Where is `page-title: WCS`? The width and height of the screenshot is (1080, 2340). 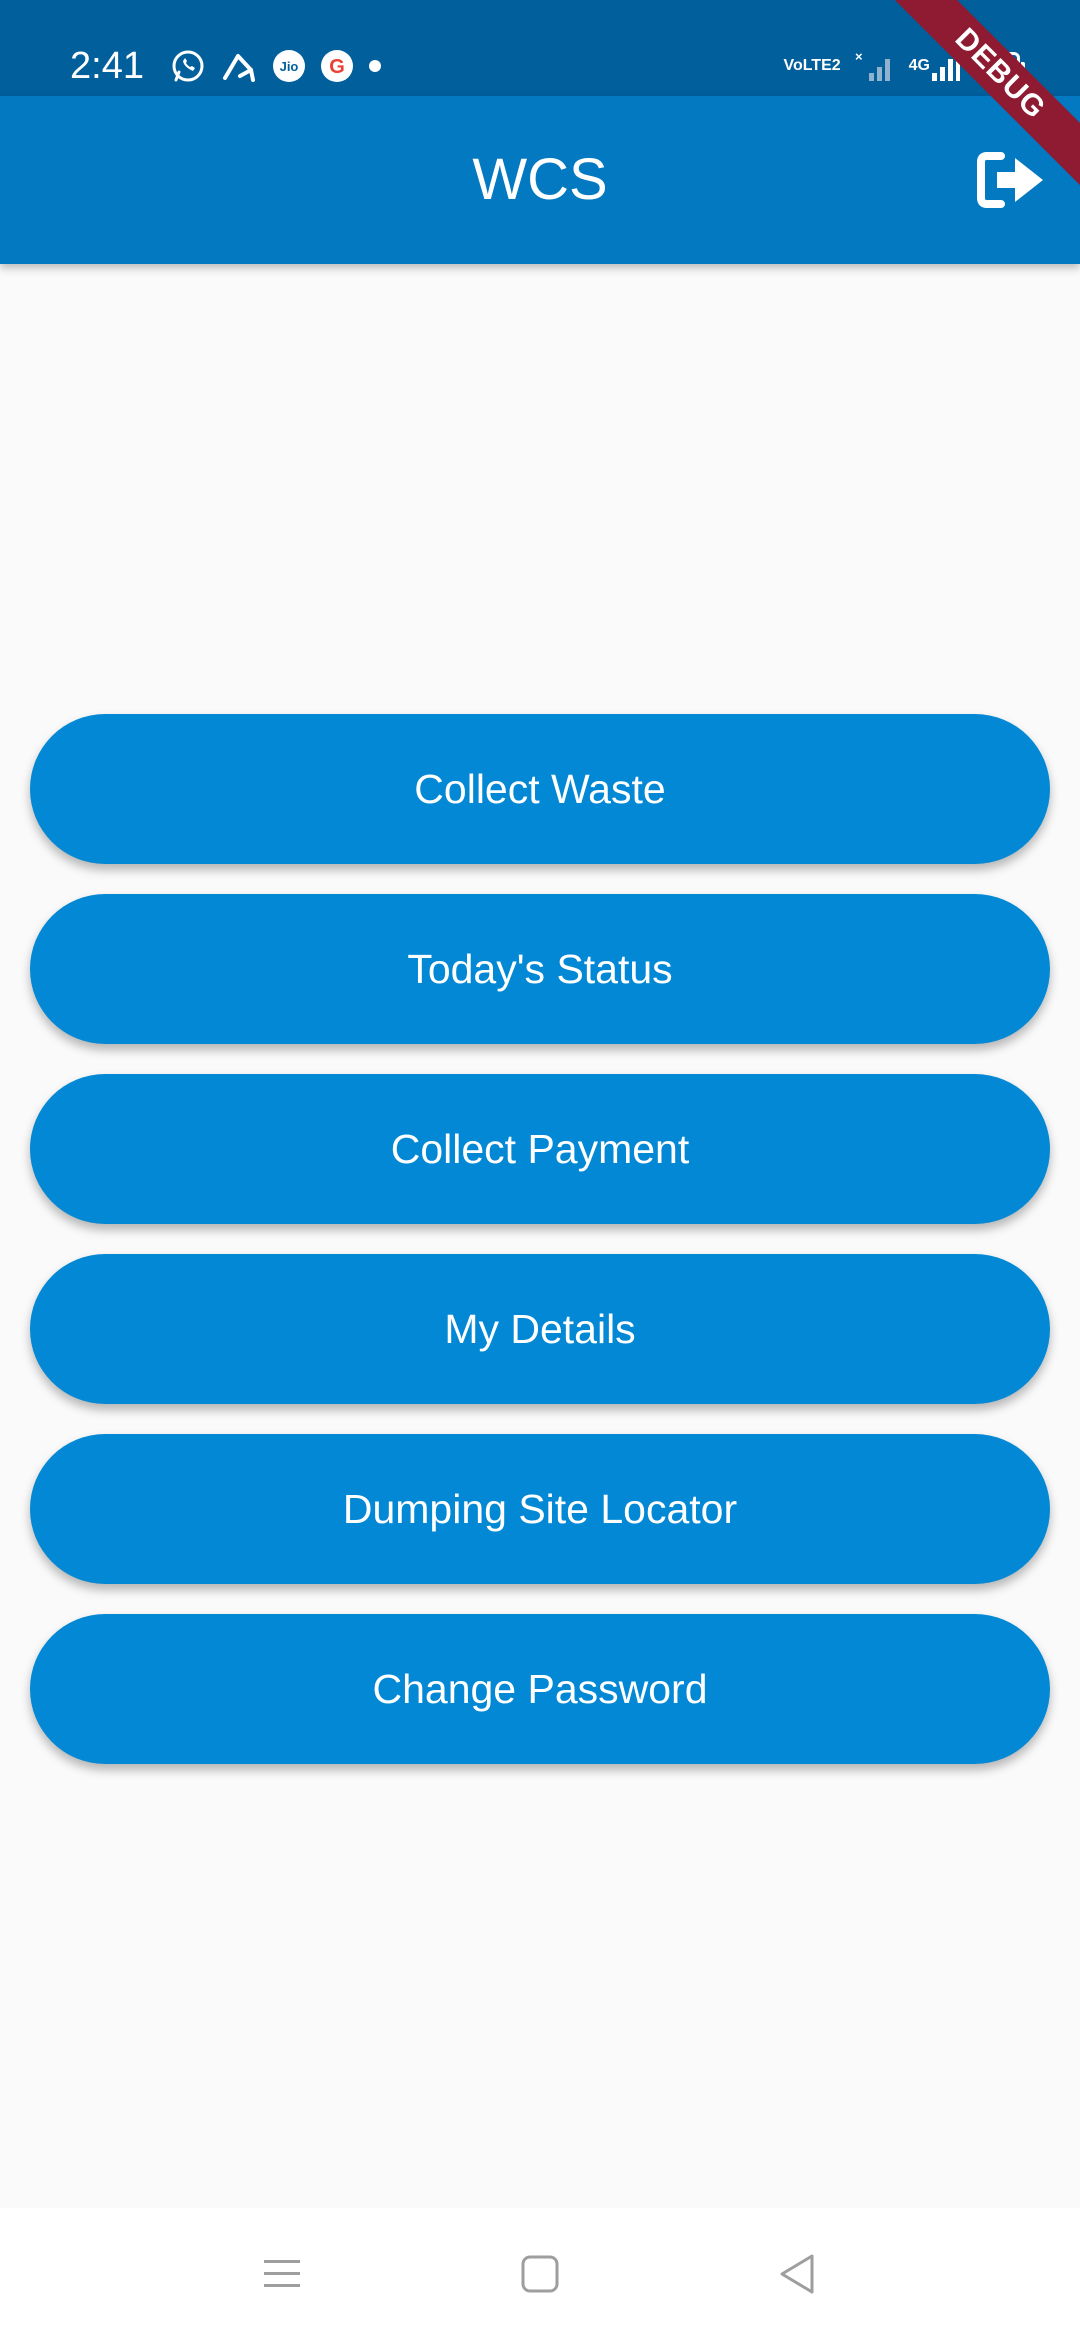 page-title: WCS is located at coordinates (540, 179).